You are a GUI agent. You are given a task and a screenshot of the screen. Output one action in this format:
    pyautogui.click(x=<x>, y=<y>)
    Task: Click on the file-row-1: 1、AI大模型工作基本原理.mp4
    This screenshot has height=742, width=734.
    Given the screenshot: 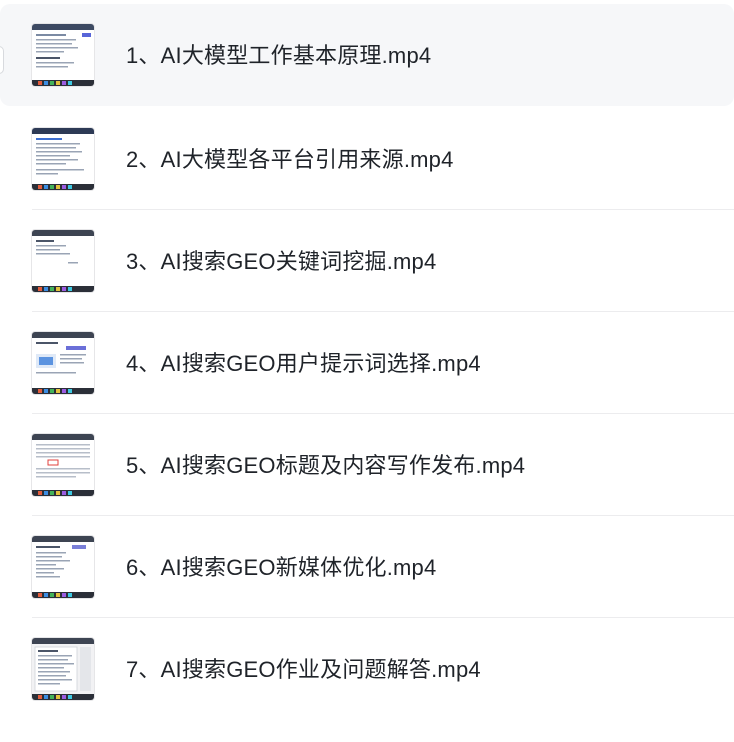 What is the action you would take?
    pyautogui.click(x=367, y=55)
    